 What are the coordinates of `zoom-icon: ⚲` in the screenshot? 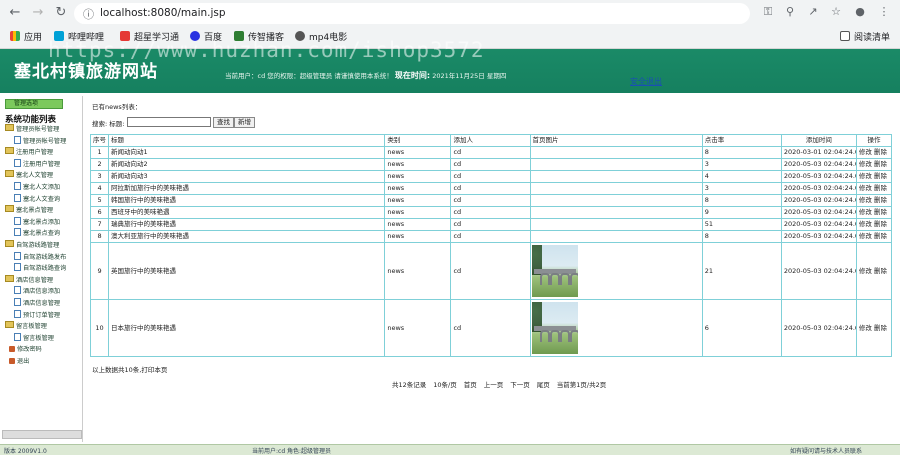 It's located at (790, 11).